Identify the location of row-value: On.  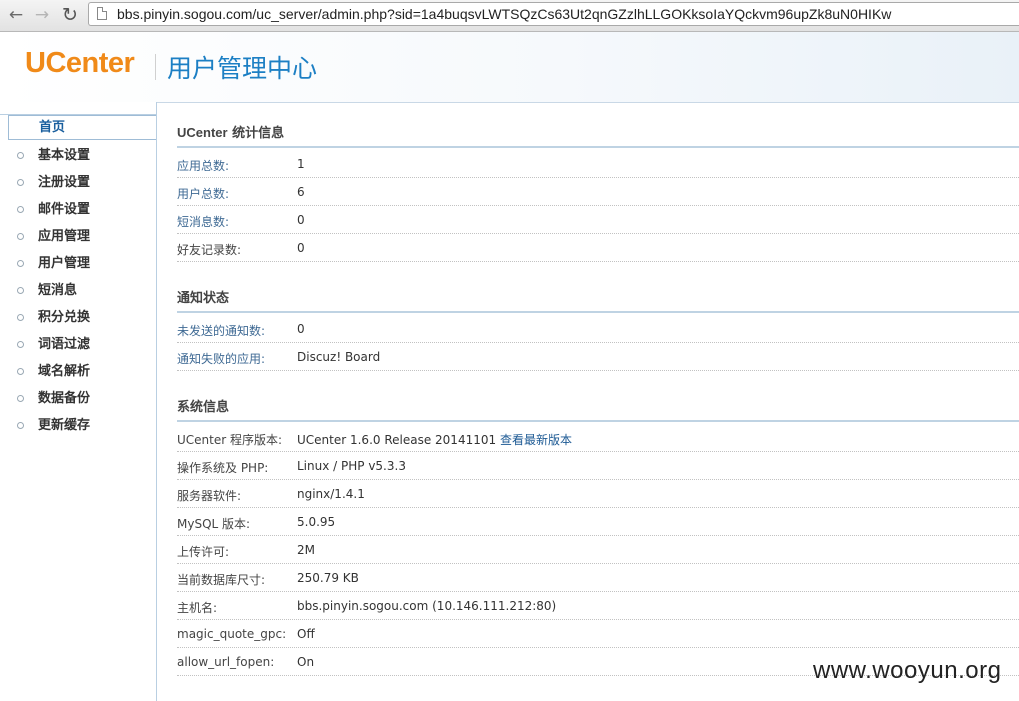
(306, 662).